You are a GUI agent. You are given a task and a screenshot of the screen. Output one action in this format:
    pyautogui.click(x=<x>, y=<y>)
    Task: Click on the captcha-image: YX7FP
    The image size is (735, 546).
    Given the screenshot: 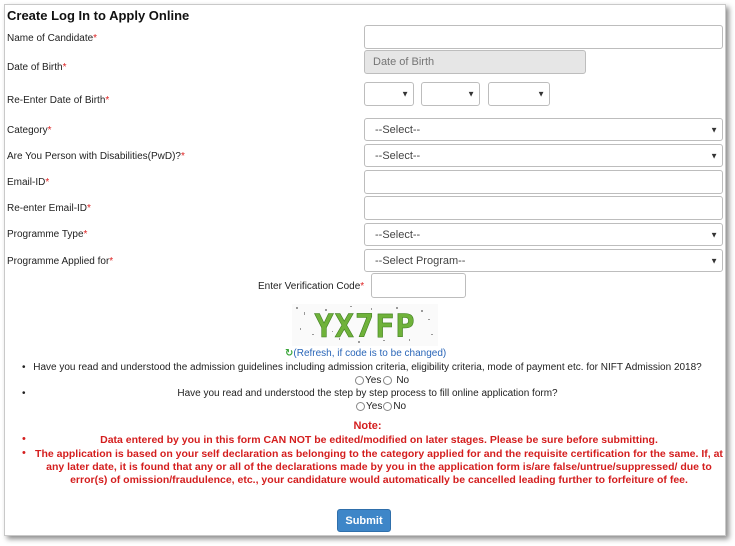 What is the action you would take?
    pyautogui.click(x=365, y=325)
    